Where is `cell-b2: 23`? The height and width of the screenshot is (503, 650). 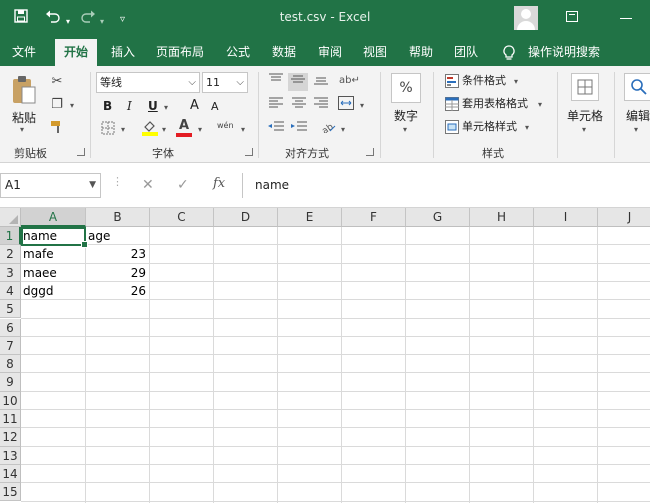
cell-b2: 23 is located at coordinates (117, 254).